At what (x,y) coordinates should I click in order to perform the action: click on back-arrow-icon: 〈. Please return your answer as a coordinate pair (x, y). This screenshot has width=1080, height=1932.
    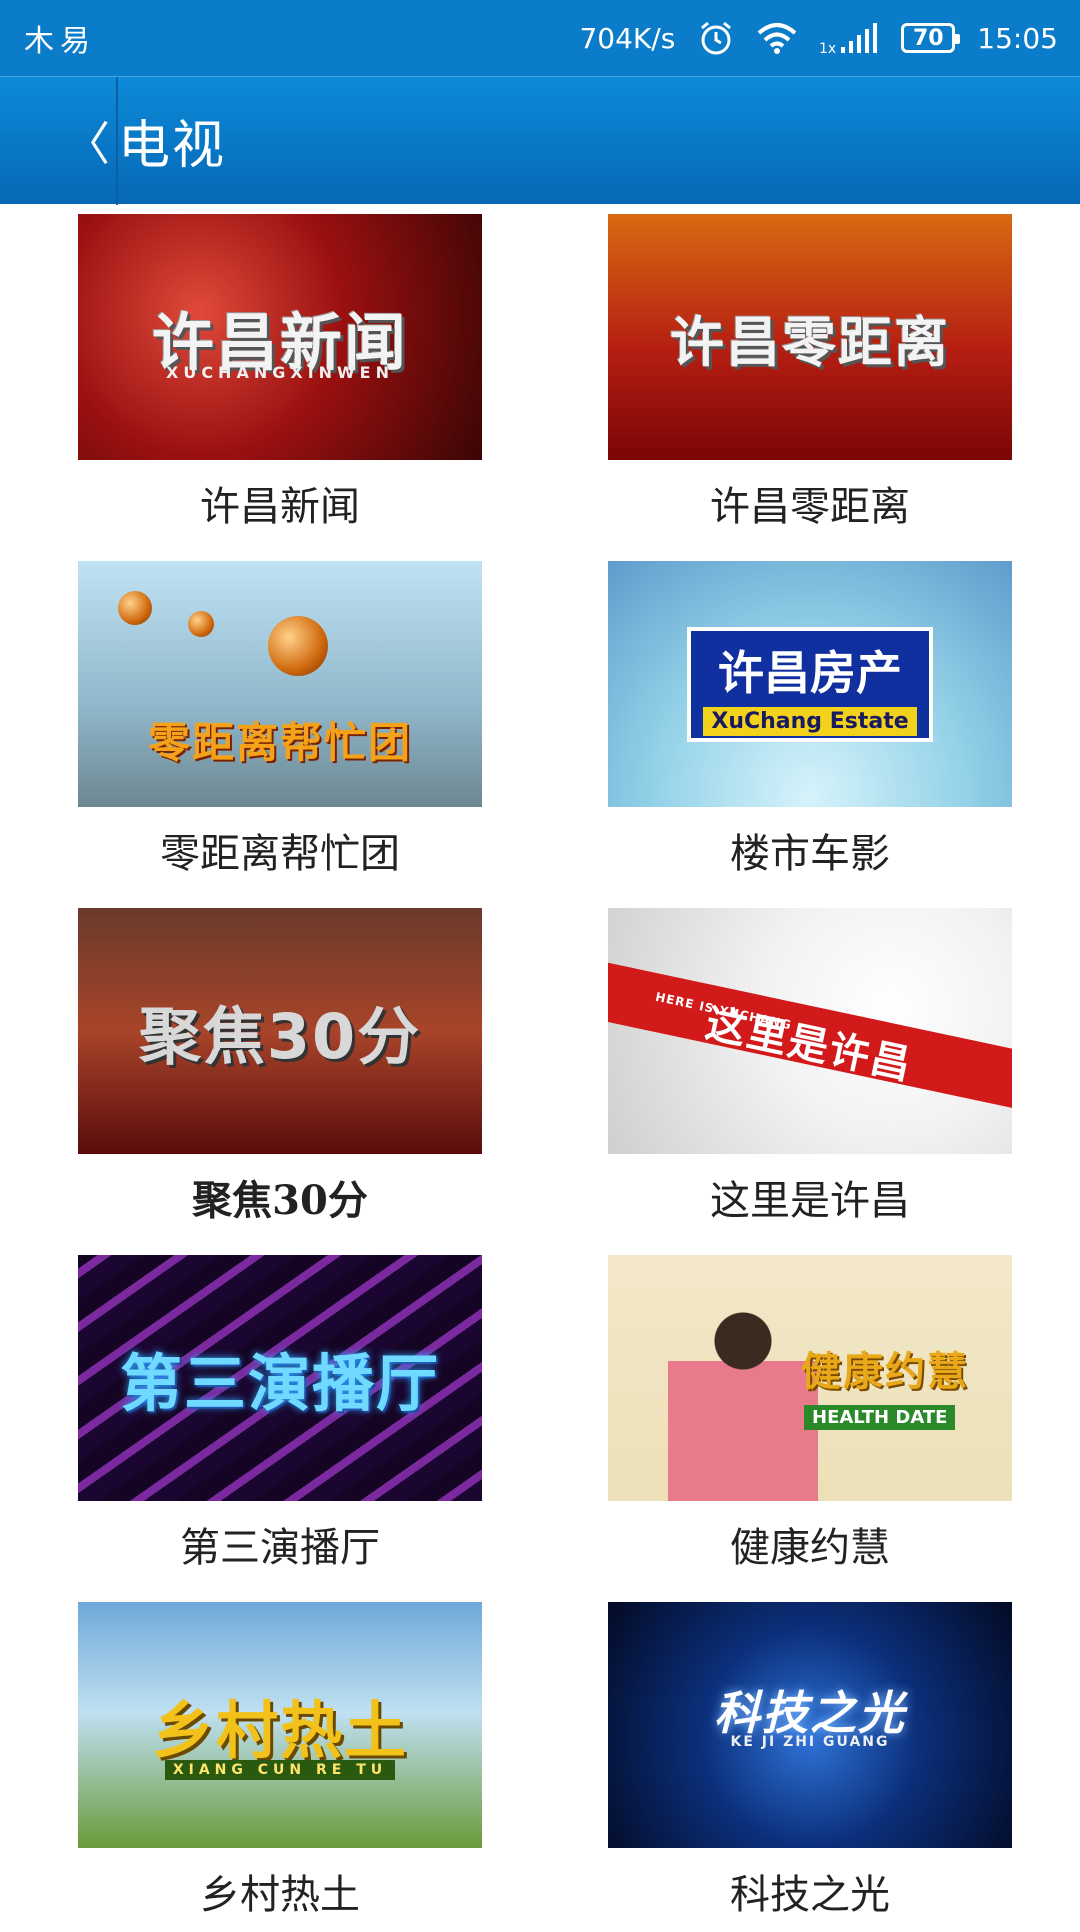
    Looking at the image, I should click on (87, 143).